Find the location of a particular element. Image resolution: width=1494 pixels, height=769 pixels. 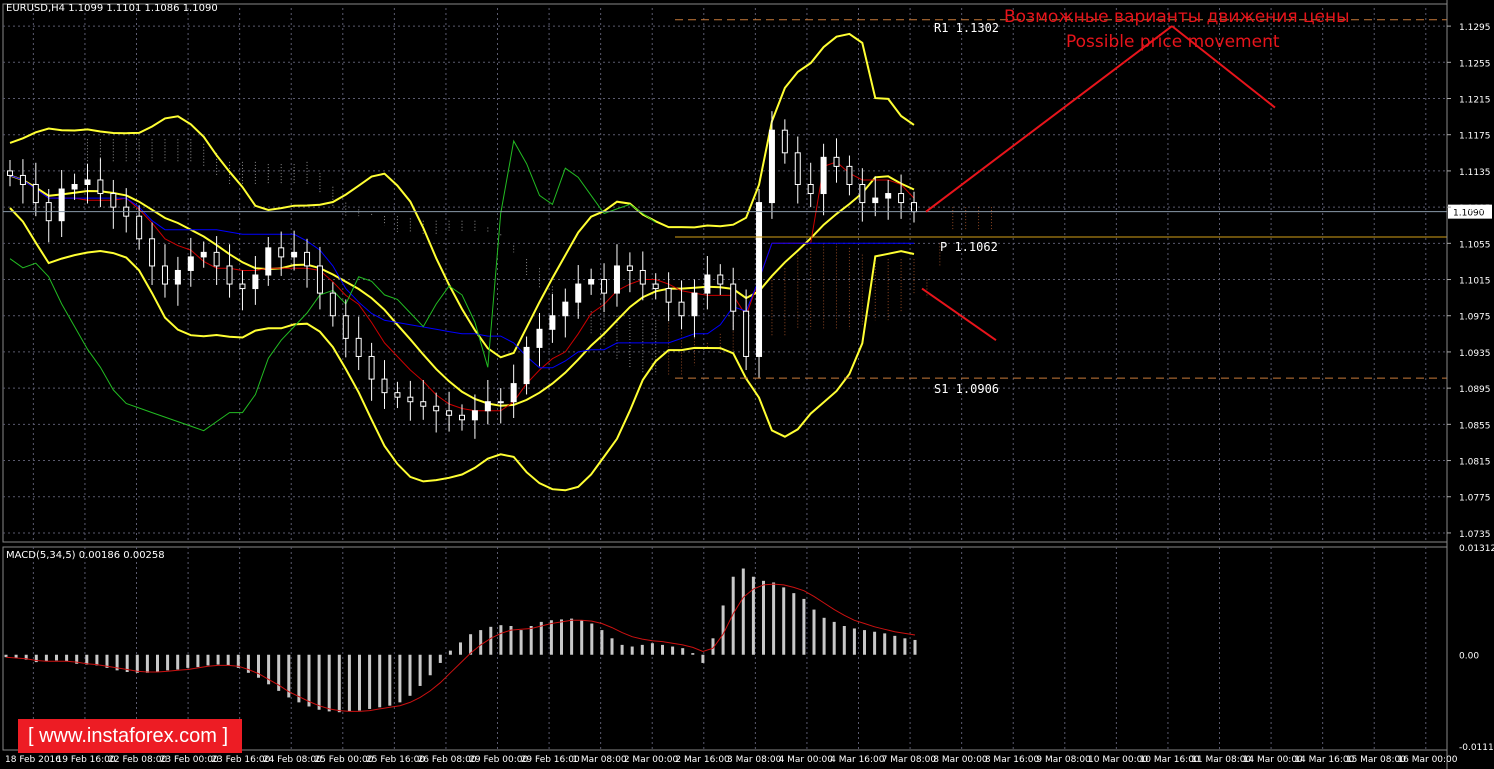

macd-indicator-label: MACD(5,34,5) 0.00186 0.00258 is located at coordinates (85, 555).